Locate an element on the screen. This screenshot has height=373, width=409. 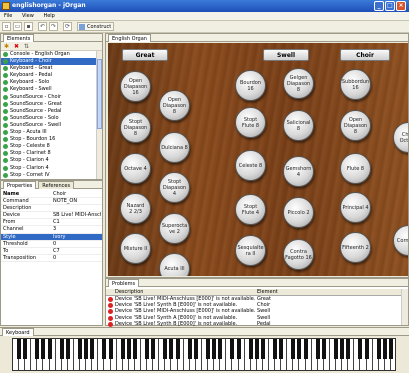
property-row: Description is located at coordinates (51, 209).